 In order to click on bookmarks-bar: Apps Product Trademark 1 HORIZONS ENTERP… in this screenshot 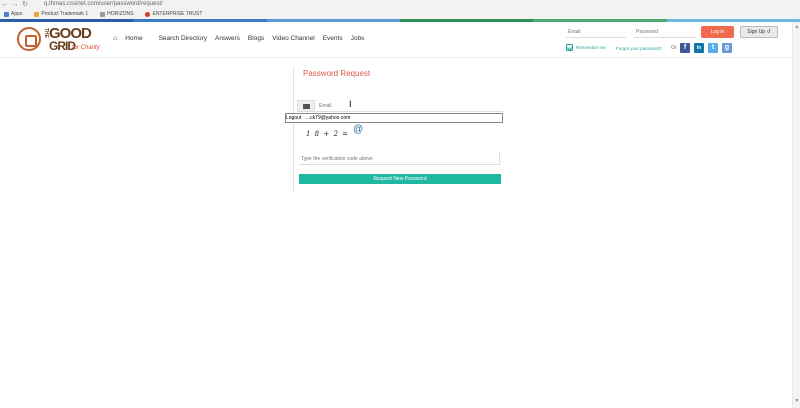, I will do `click(400, 14)`.